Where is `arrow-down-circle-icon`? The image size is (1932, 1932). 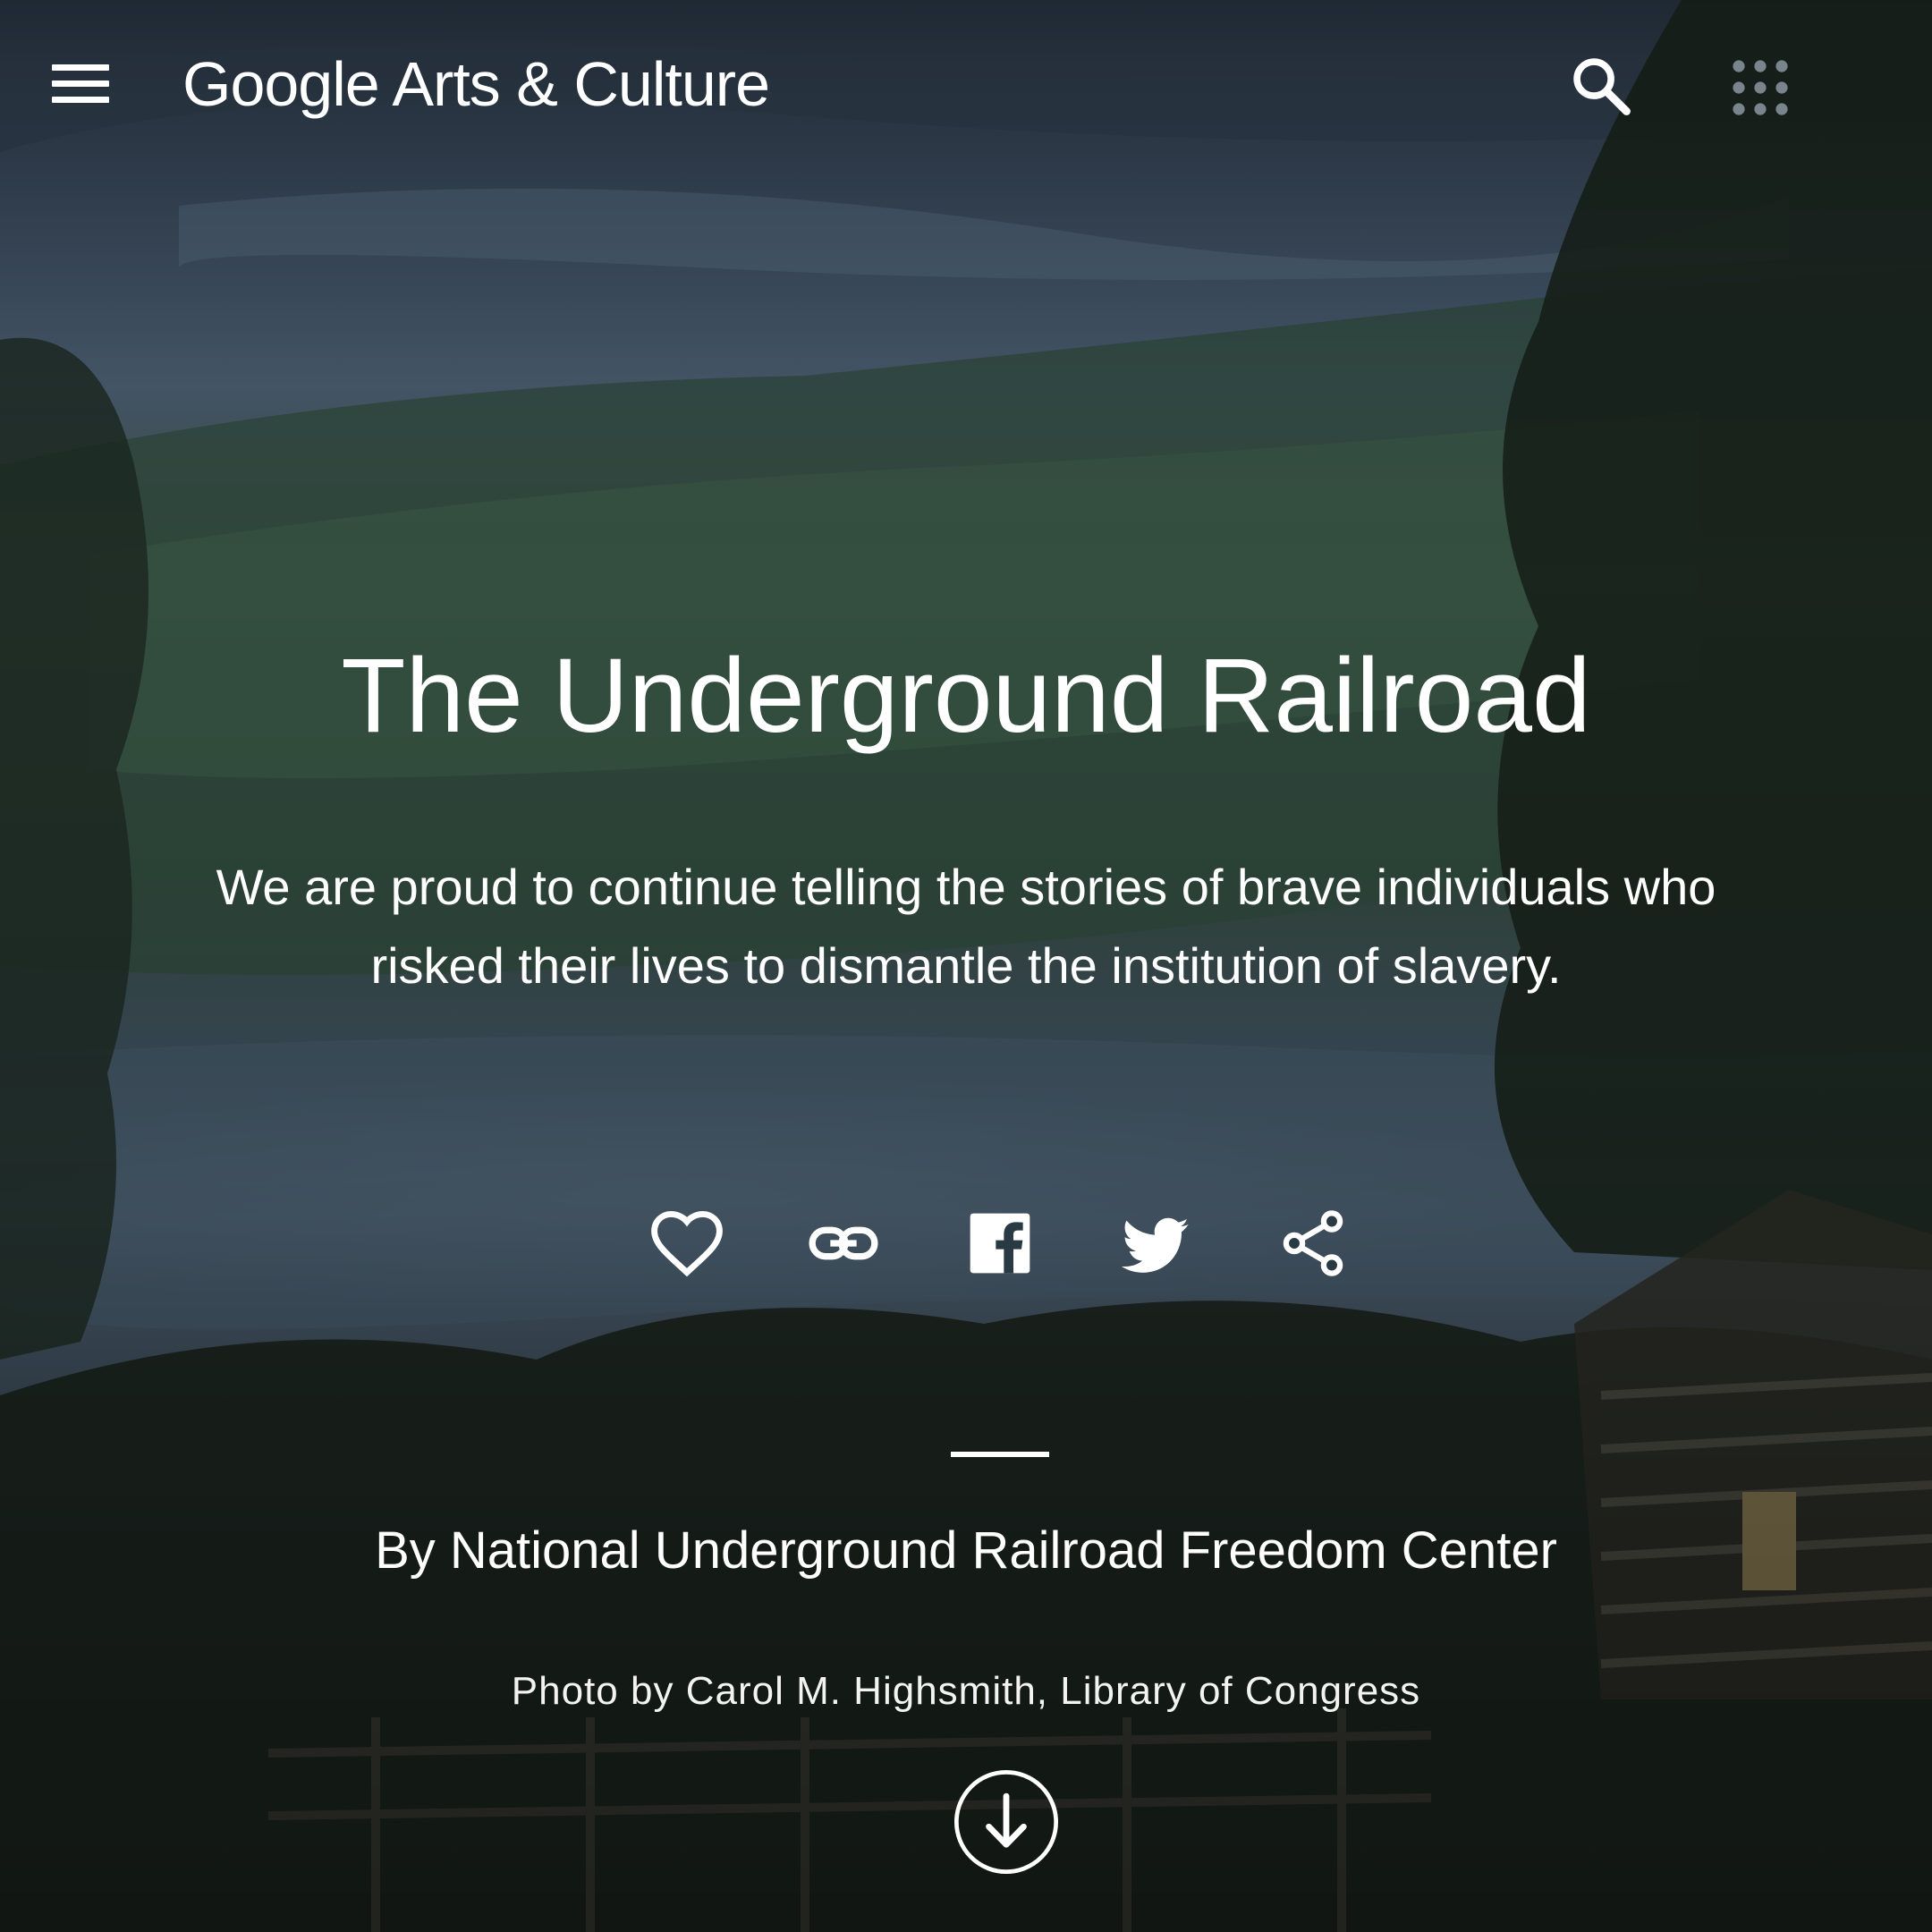 arrow-down-circle-icon is located at coordinates (1006, 1822).